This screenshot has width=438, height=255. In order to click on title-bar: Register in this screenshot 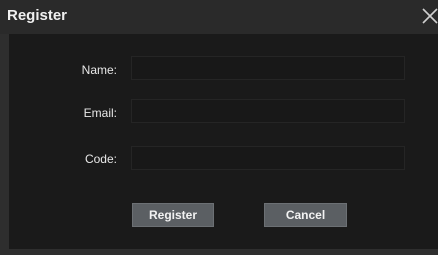, I will do `click(219, 17)`.